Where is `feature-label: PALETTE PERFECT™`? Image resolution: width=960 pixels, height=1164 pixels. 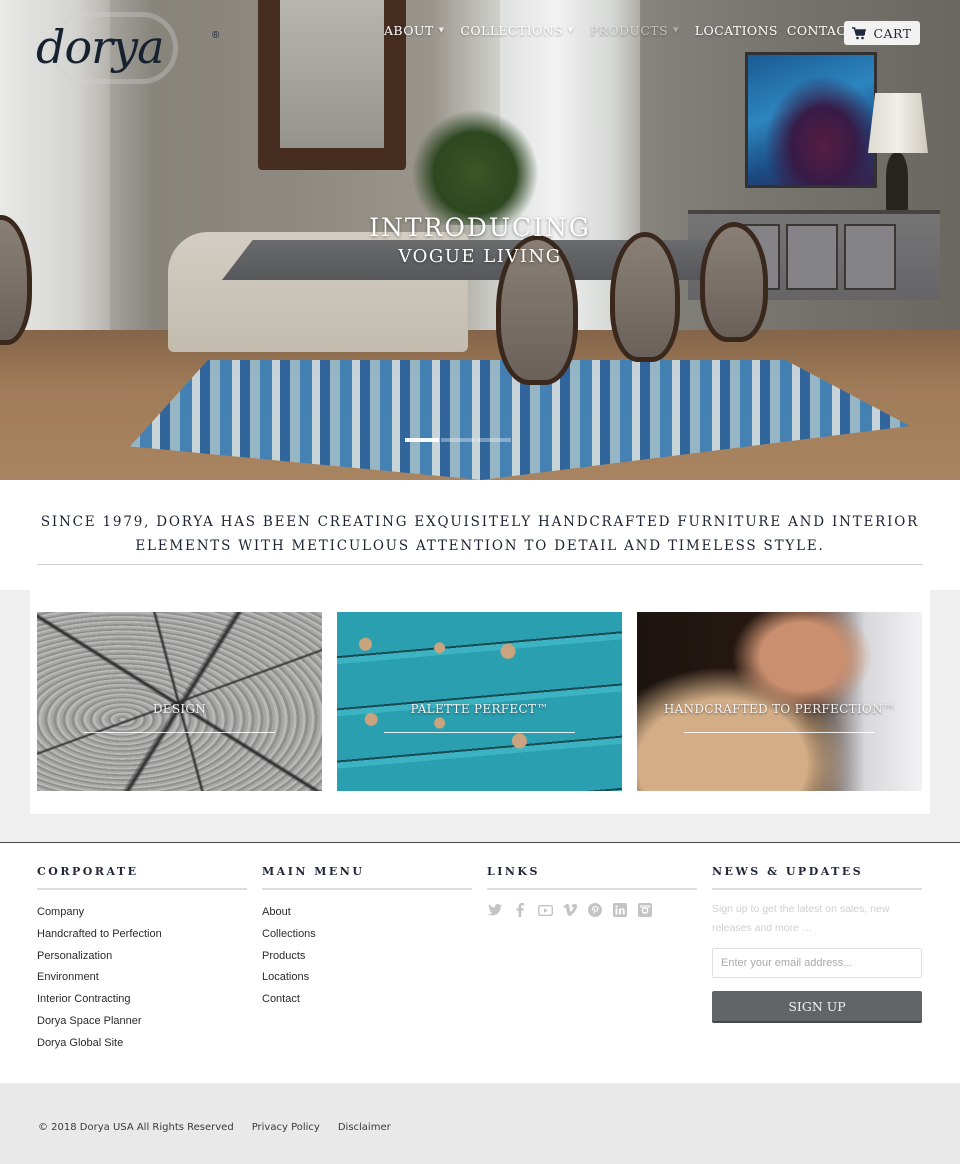
feature-label: PALETTE PERFECT™ is located at coordinates (479, 709).